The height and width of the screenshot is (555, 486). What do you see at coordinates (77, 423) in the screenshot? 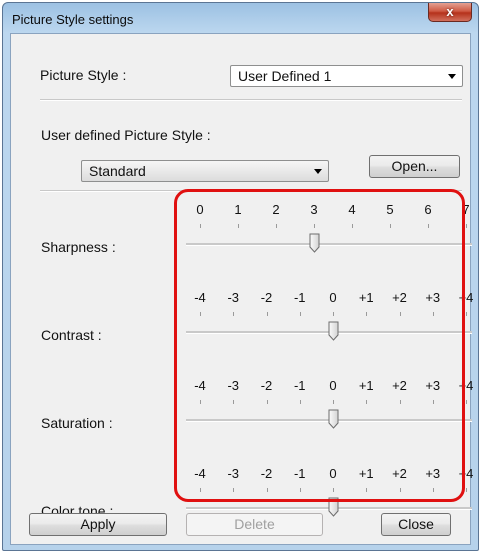
I see `slider-label: Saturation :` at bounding box center [77, 423].